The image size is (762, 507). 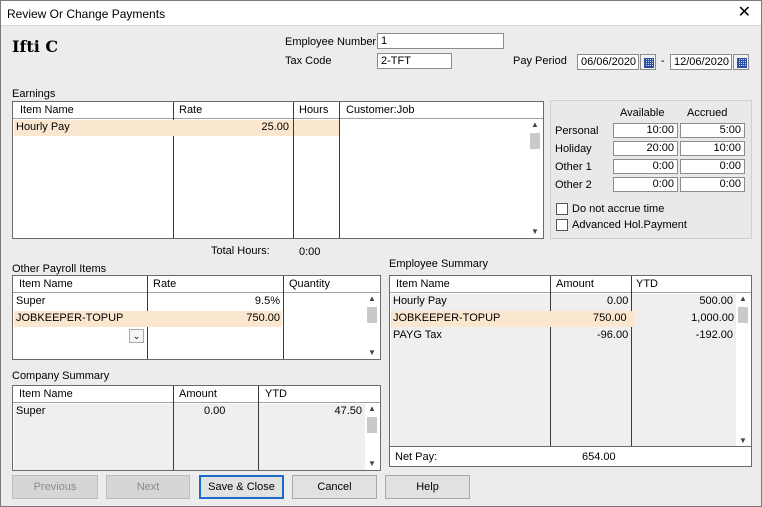 What do you see at coordinates (334, 487) in the screenshot?
I see `cancel-button: Cancel` at bounding box center [334, 487].